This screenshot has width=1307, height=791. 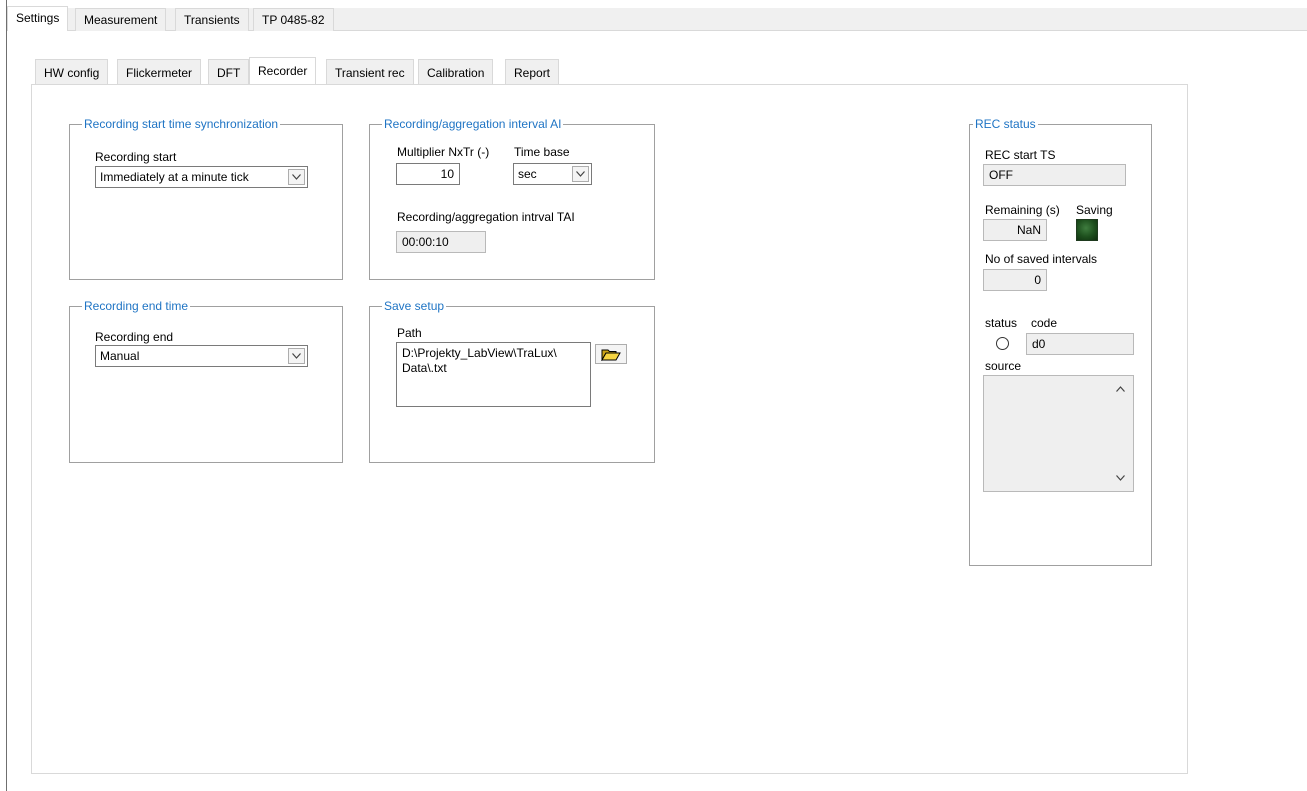 What do you see at coordinates (1002, 343) in the screenshot?
I see `status-indicator` at bounding box center [1002, 343].